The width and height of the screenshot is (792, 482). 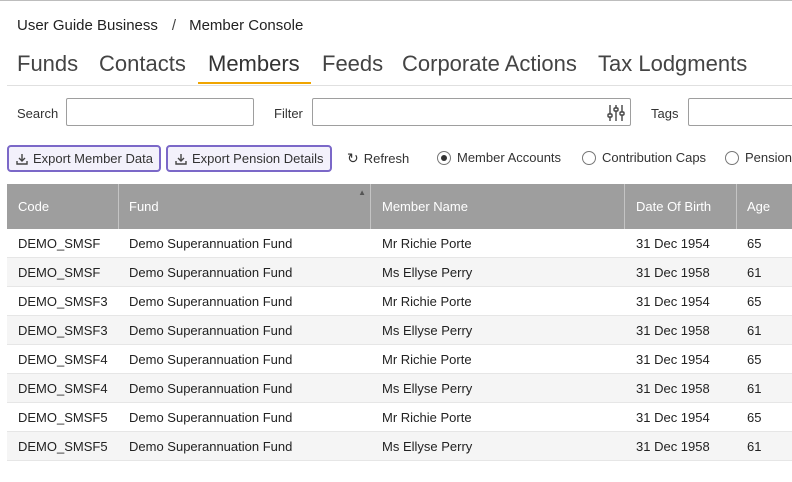 I want to click on export-member-data-button: Export Member Data, so click(x=84, y=158).